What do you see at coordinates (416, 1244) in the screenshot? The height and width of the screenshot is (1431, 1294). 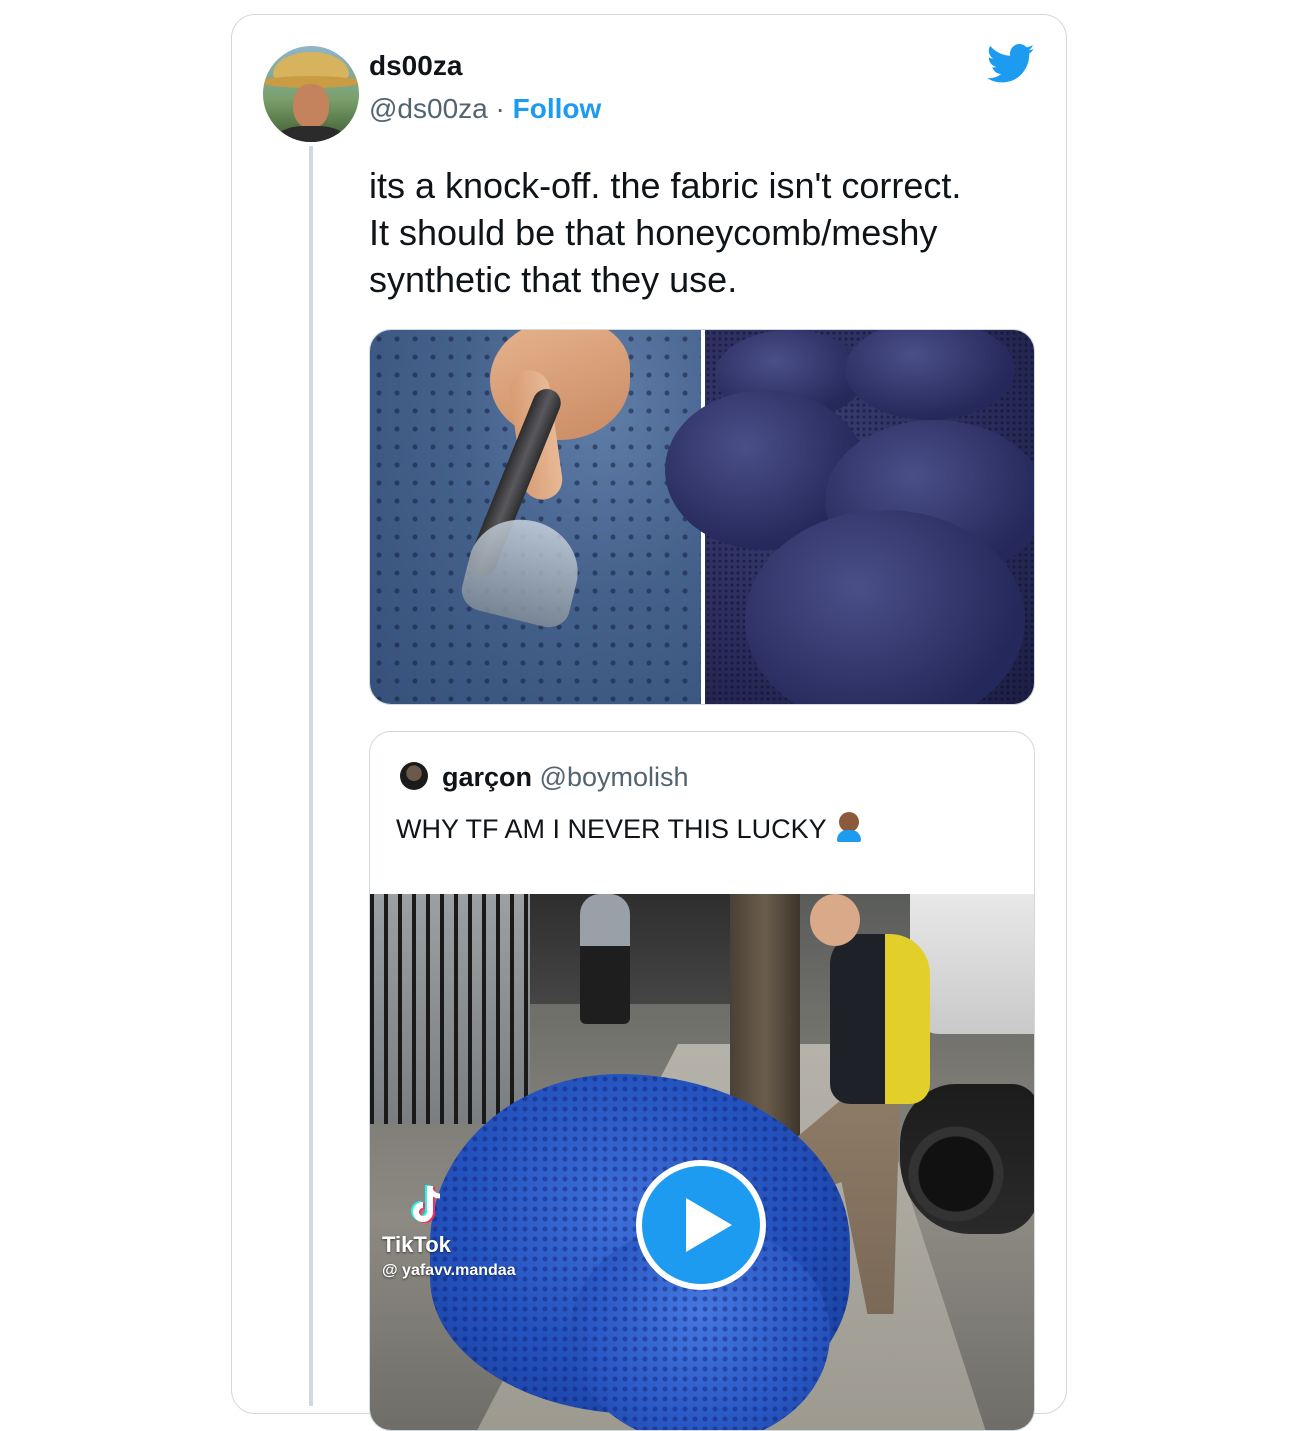 I see `tiktok-brand-text: TikTok` at bounding box center [416, 1244].